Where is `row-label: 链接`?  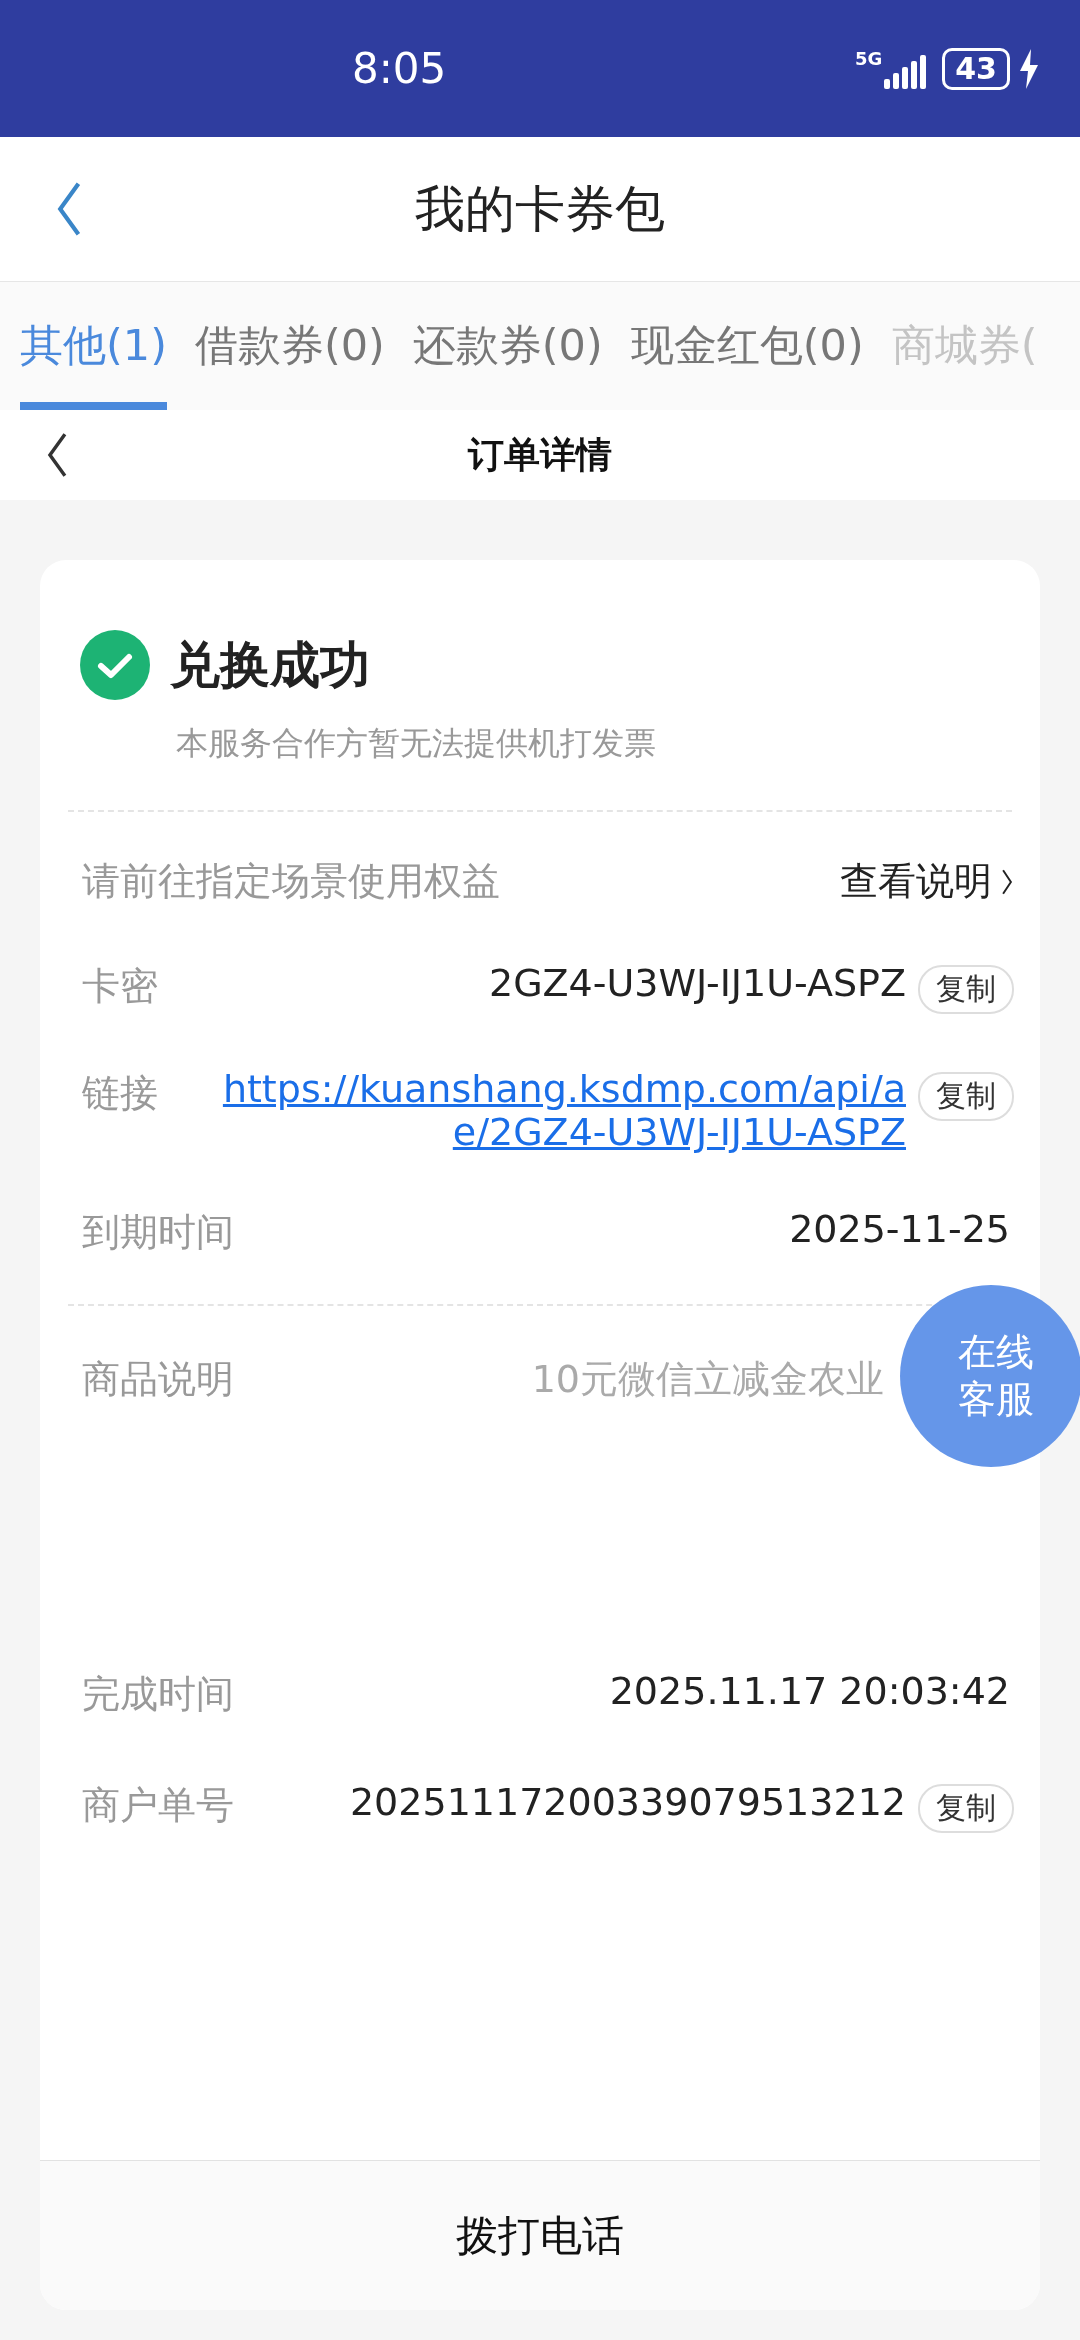
row-label: 链接 is located at coordinates (120, 1093).